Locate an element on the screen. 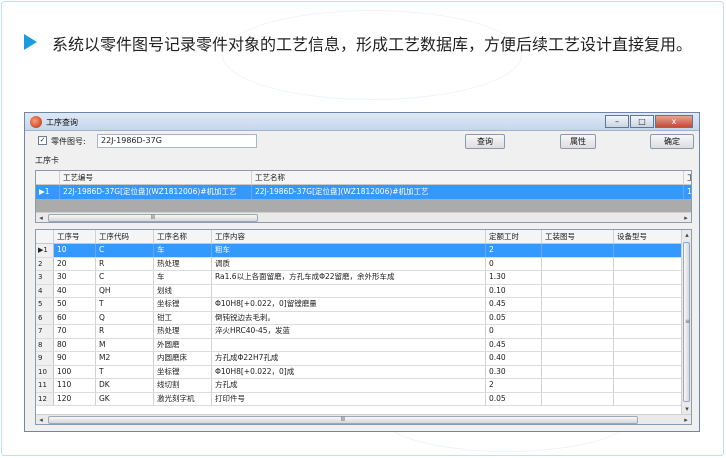  part-number-input: 22J-1986D-37G is located at coordinates (177, 141).